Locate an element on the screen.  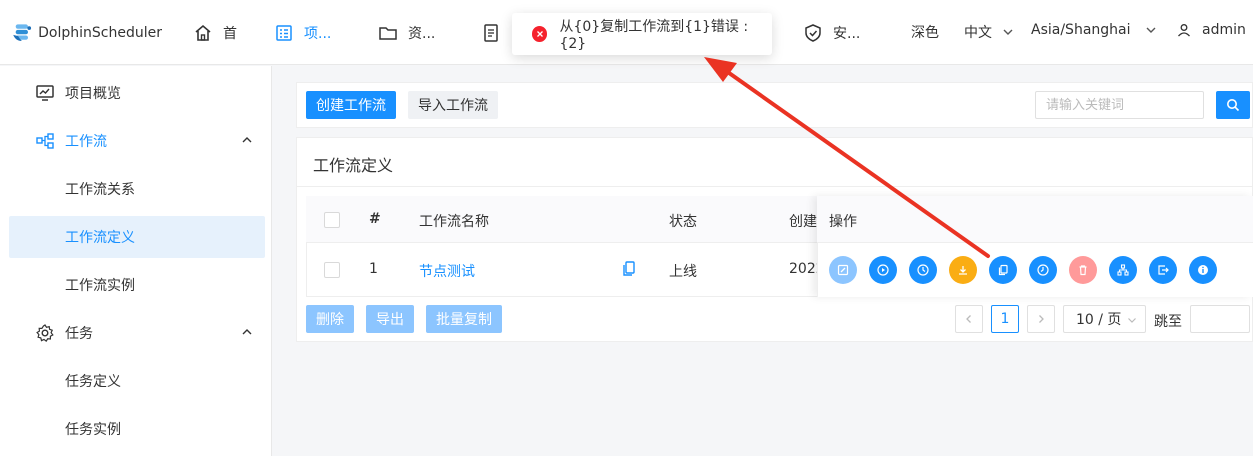
play-icon is located at coordinates (883, 270).